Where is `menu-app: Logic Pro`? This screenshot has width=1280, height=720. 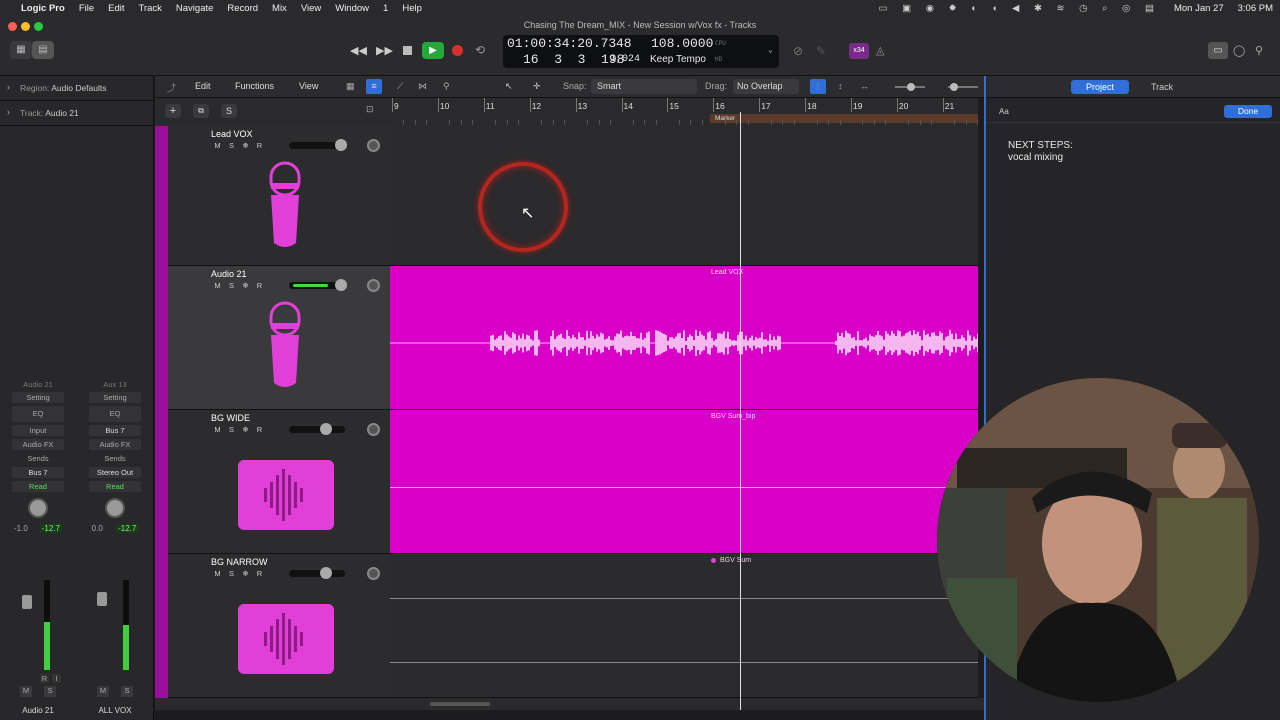 menu-app: Logic Pro is located at coordinates (43, 8).